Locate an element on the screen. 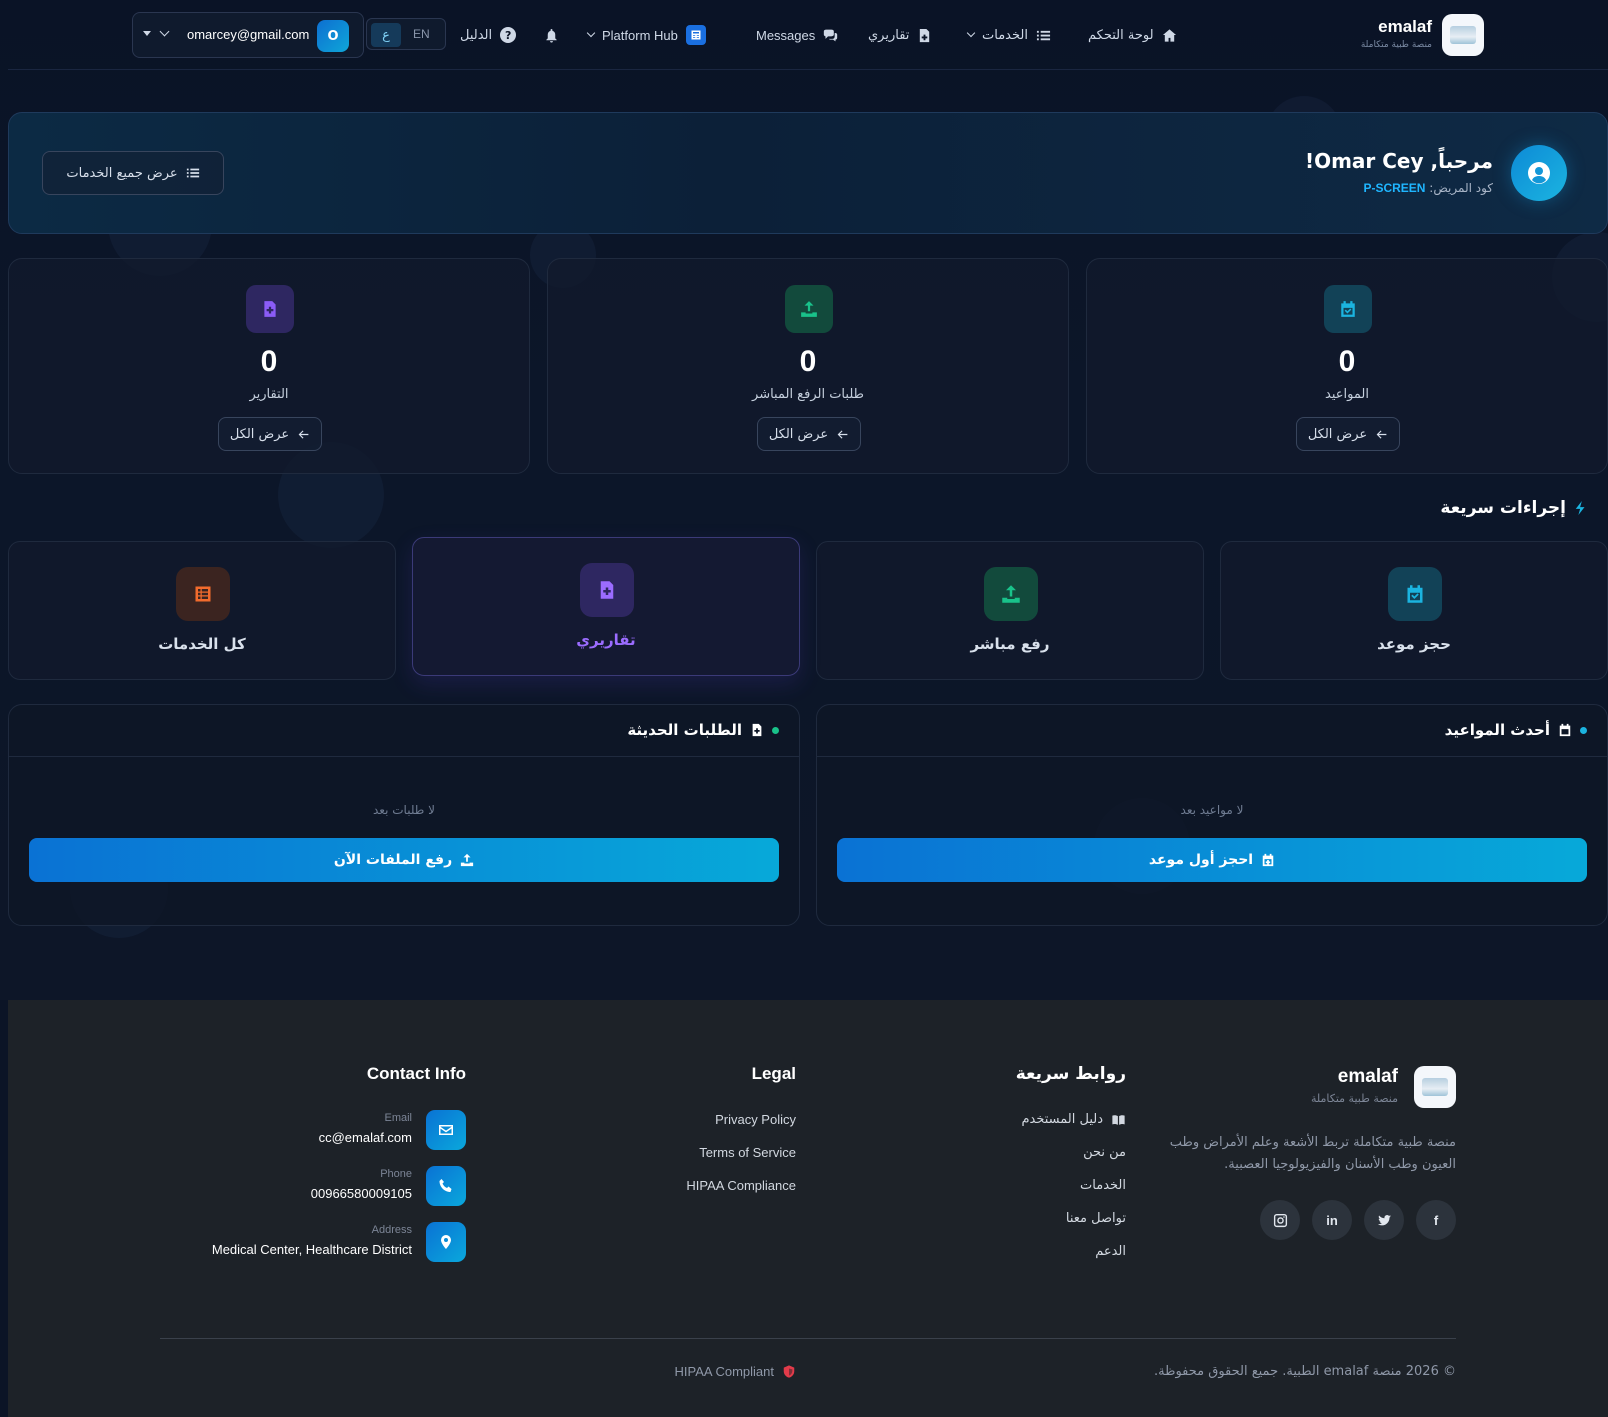 The width and height of the screenshot is (1608, 1417). upload-files-now-button: رفع الملفات الآن is located at coordinates (404, 860).